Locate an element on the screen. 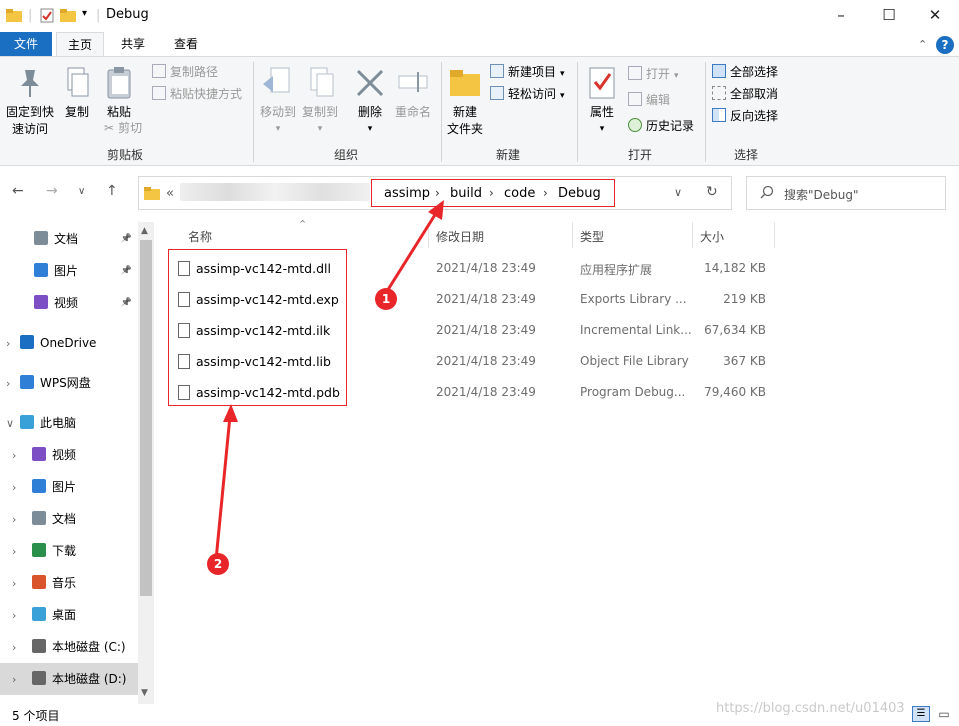 This screenshot has height=726, width=959. watermark: https://blog.csdn.net/u01403 is located at coordinates (810, 708).